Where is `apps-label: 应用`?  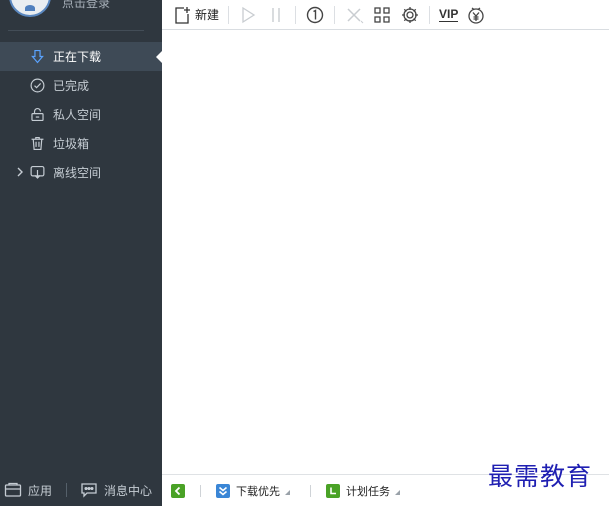
apps-label: 应用 is located at coordinates (40, 490).